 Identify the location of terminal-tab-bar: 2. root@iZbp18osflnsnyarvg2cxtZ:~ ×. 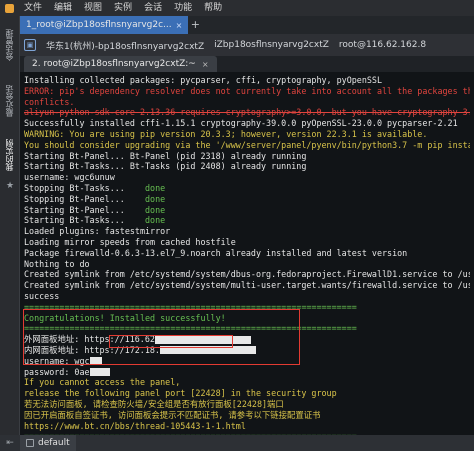
(247, 64).